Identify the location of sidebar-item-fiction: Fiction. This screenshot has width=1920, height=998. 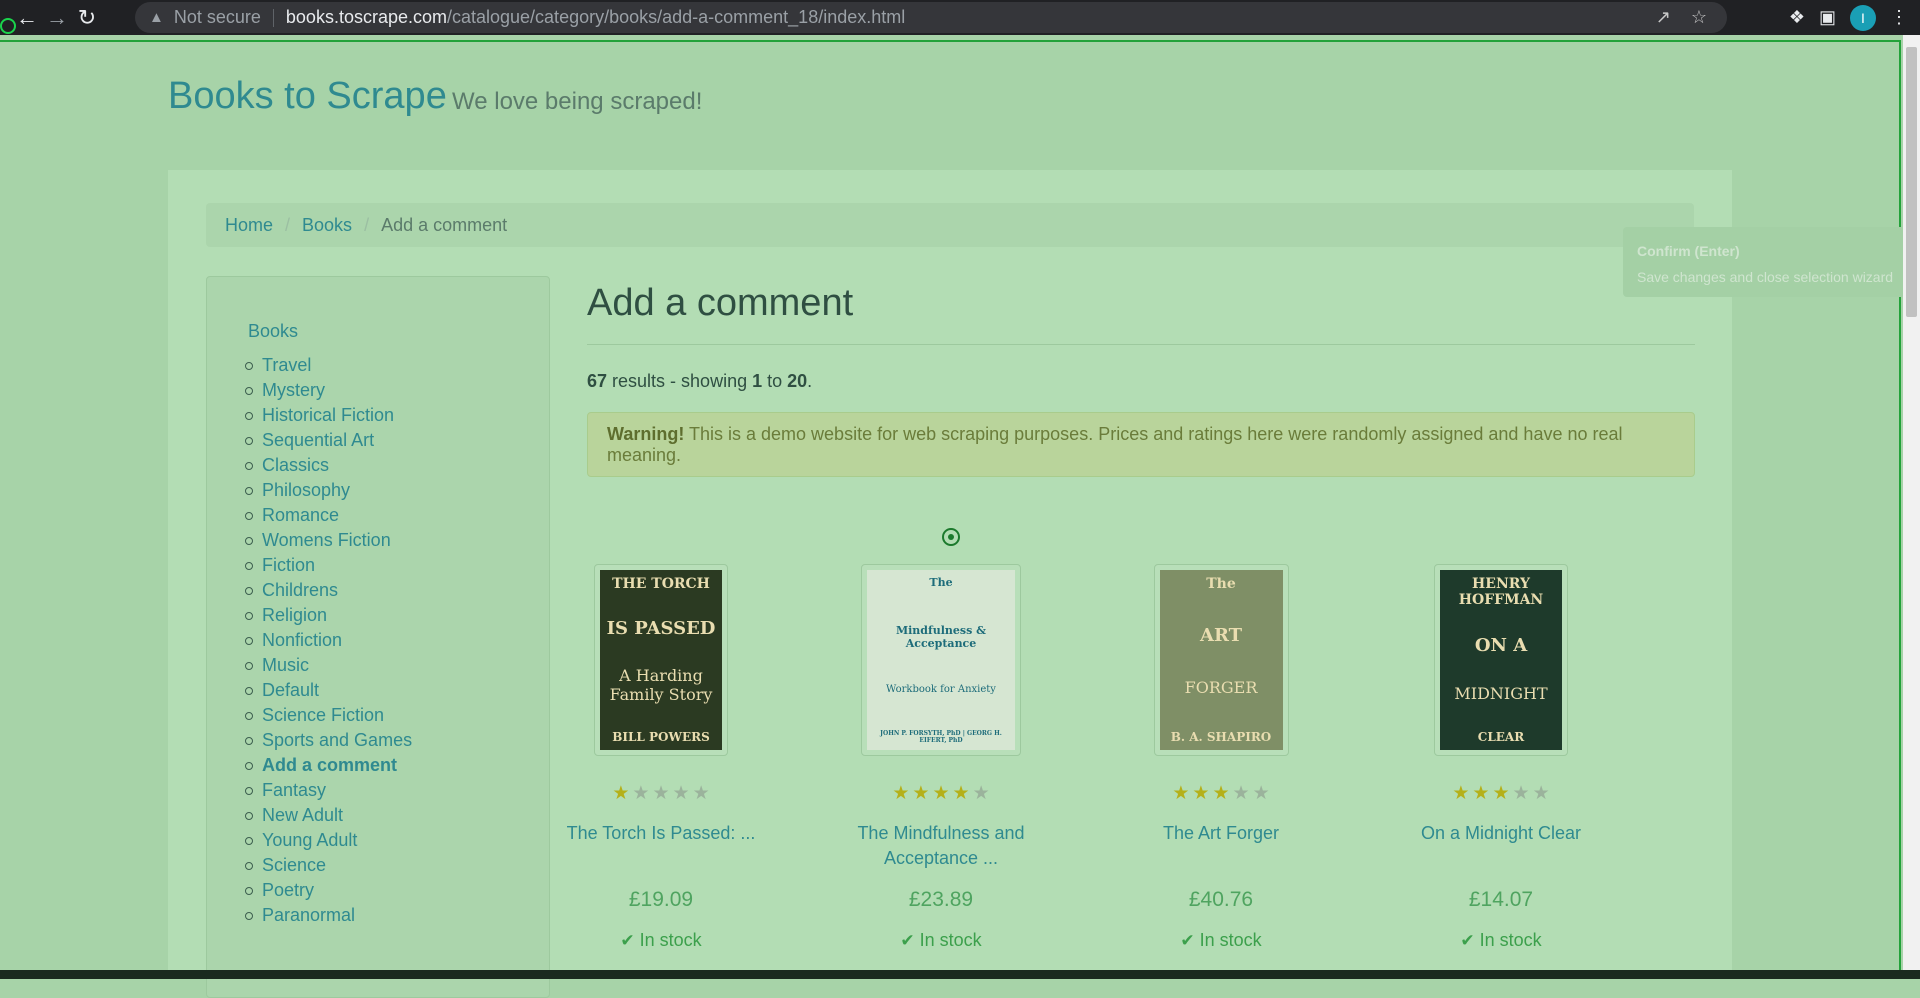
(328, 565).